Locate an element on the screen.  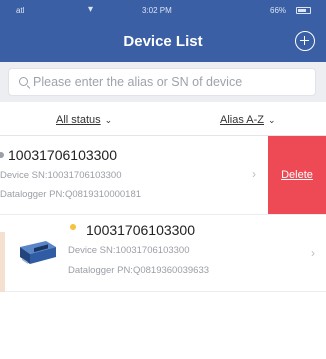
status-filter-dropdown: All status ⌄ is located at coordinates (84, 120).